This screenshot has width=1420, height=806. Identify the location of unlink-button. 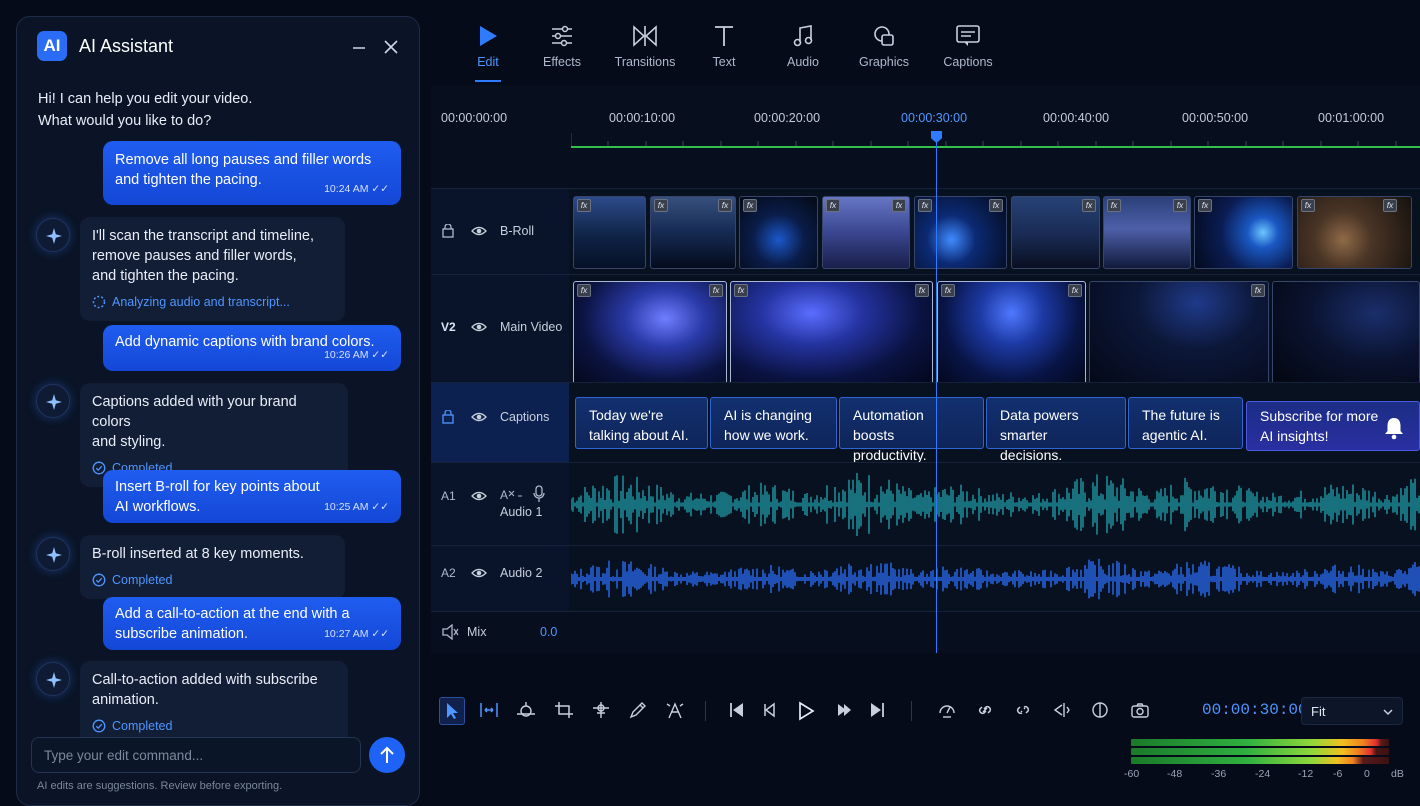
(1023, 711).